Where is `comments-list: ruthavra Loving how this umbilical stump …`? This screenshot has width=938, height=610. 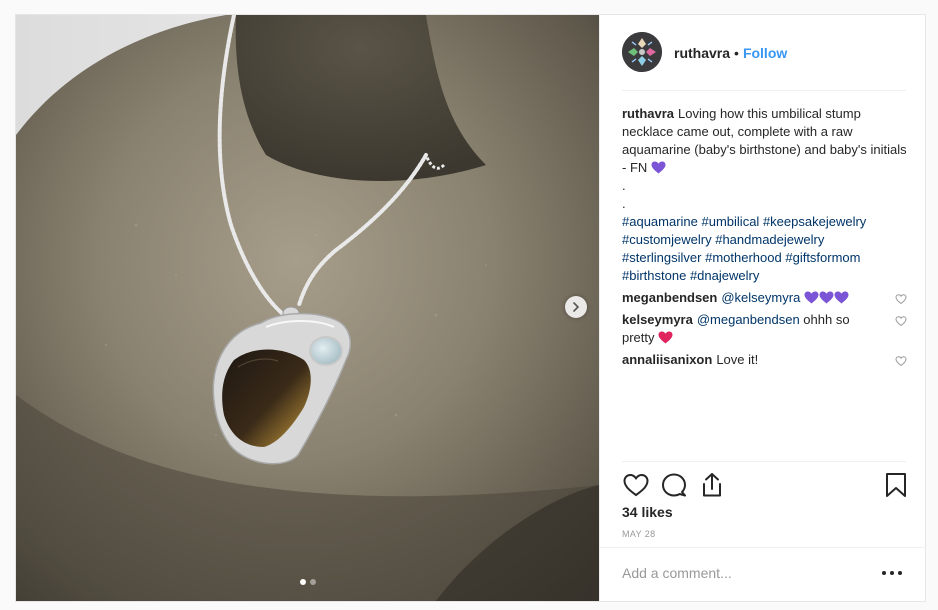
comments-list: ruthavra Loving how this umbilical stump … is located at coordinates (764, 237).